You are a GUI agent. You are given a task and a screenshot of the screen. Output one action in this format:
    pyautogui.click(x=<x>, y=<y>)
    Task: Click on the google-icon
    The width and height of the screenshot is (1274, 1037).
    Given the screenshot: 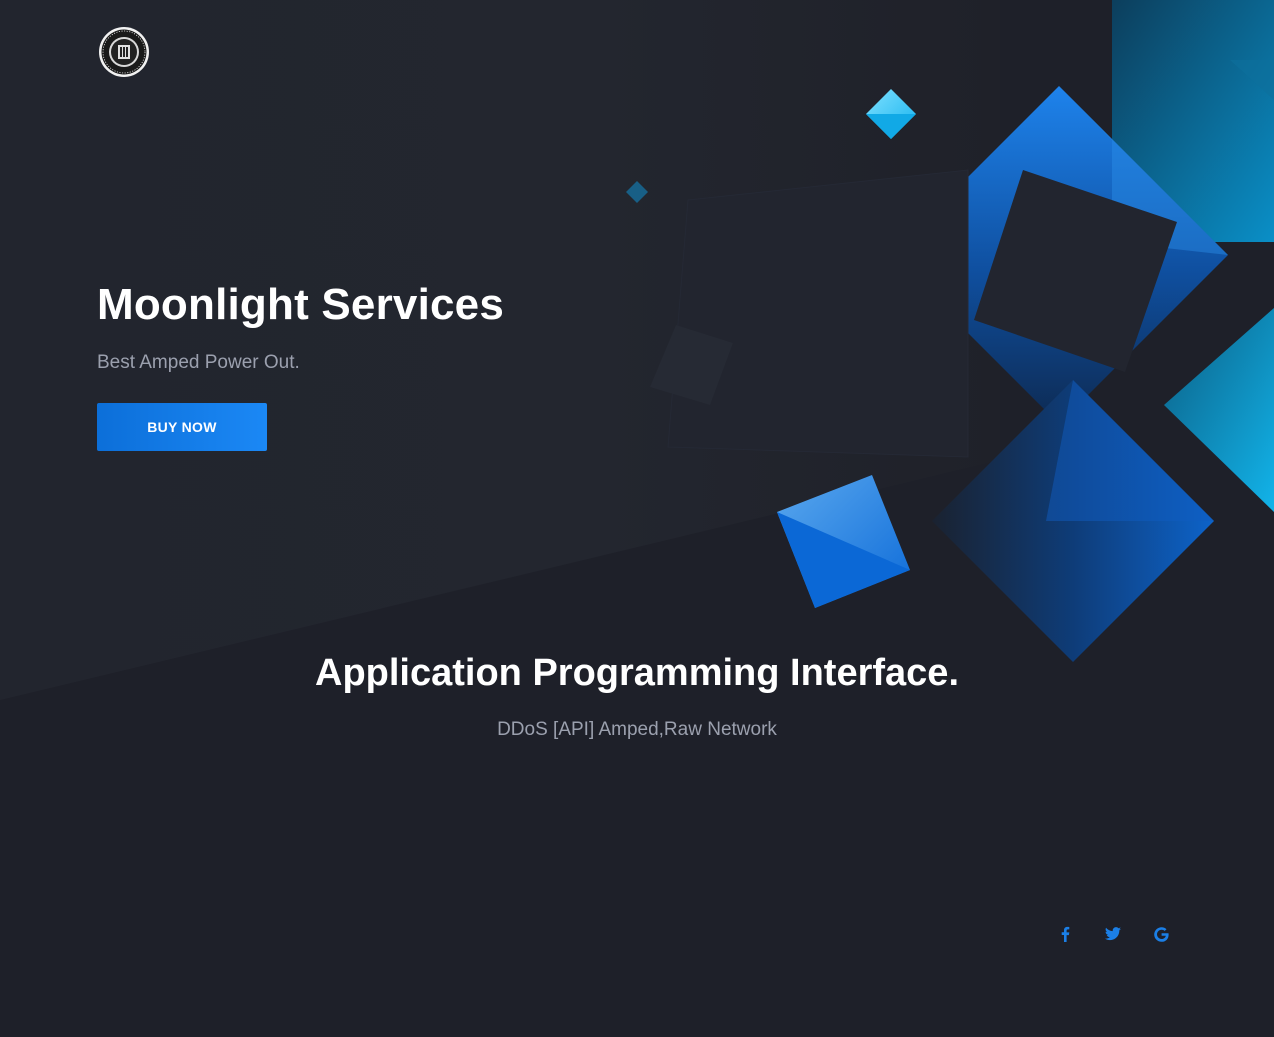 What is the action you would take?
    pyautogui.click(x=1161, y=934)
    